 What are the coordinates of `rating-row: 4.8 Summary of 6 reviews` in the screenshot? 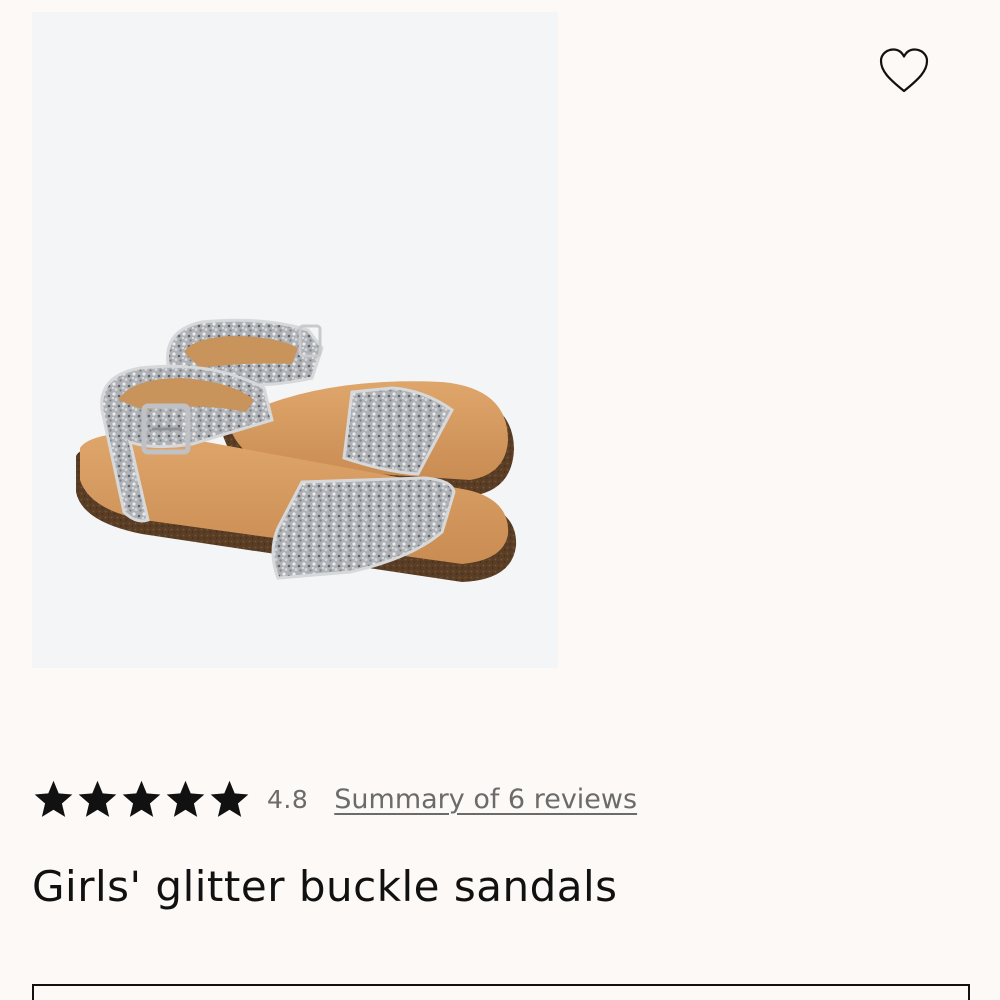 It's located at (334, 799).